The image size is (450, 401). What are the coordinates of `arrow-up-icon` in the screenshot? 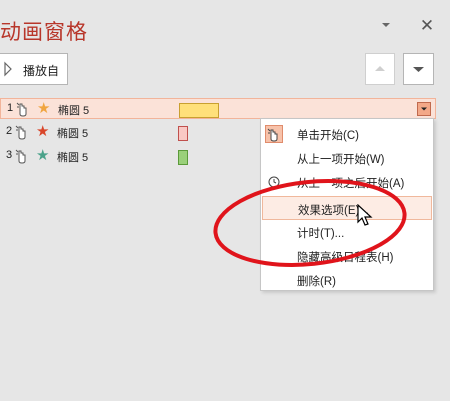 It's located at (380, 68).